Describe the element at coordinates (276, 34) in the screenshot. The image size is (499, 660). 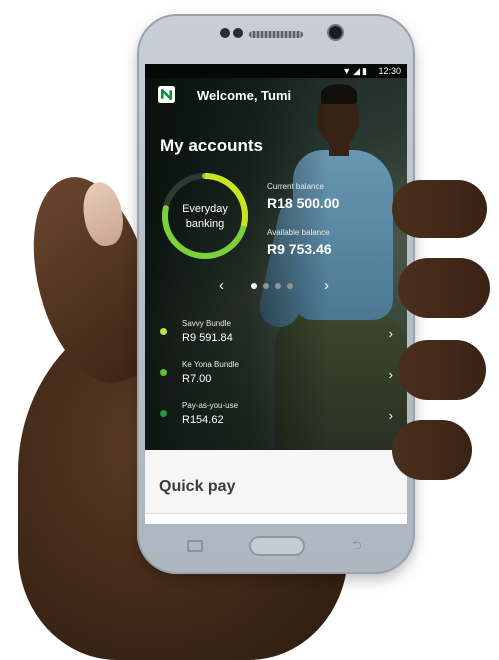
I see `earpiece-speaker` at that location.